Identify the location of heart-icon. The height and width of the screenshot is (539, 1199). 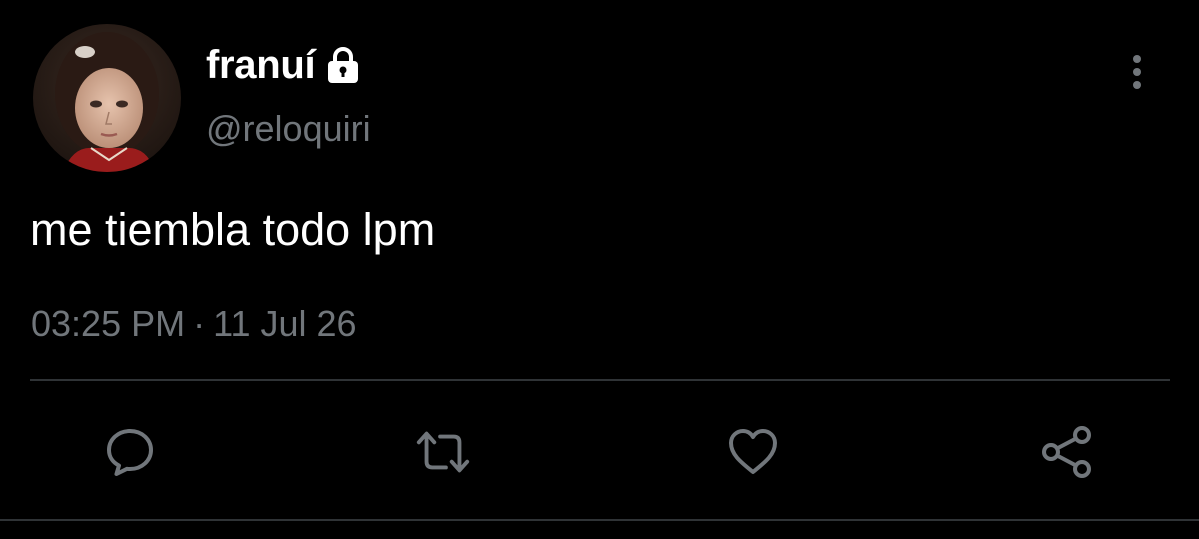
(753, 451).